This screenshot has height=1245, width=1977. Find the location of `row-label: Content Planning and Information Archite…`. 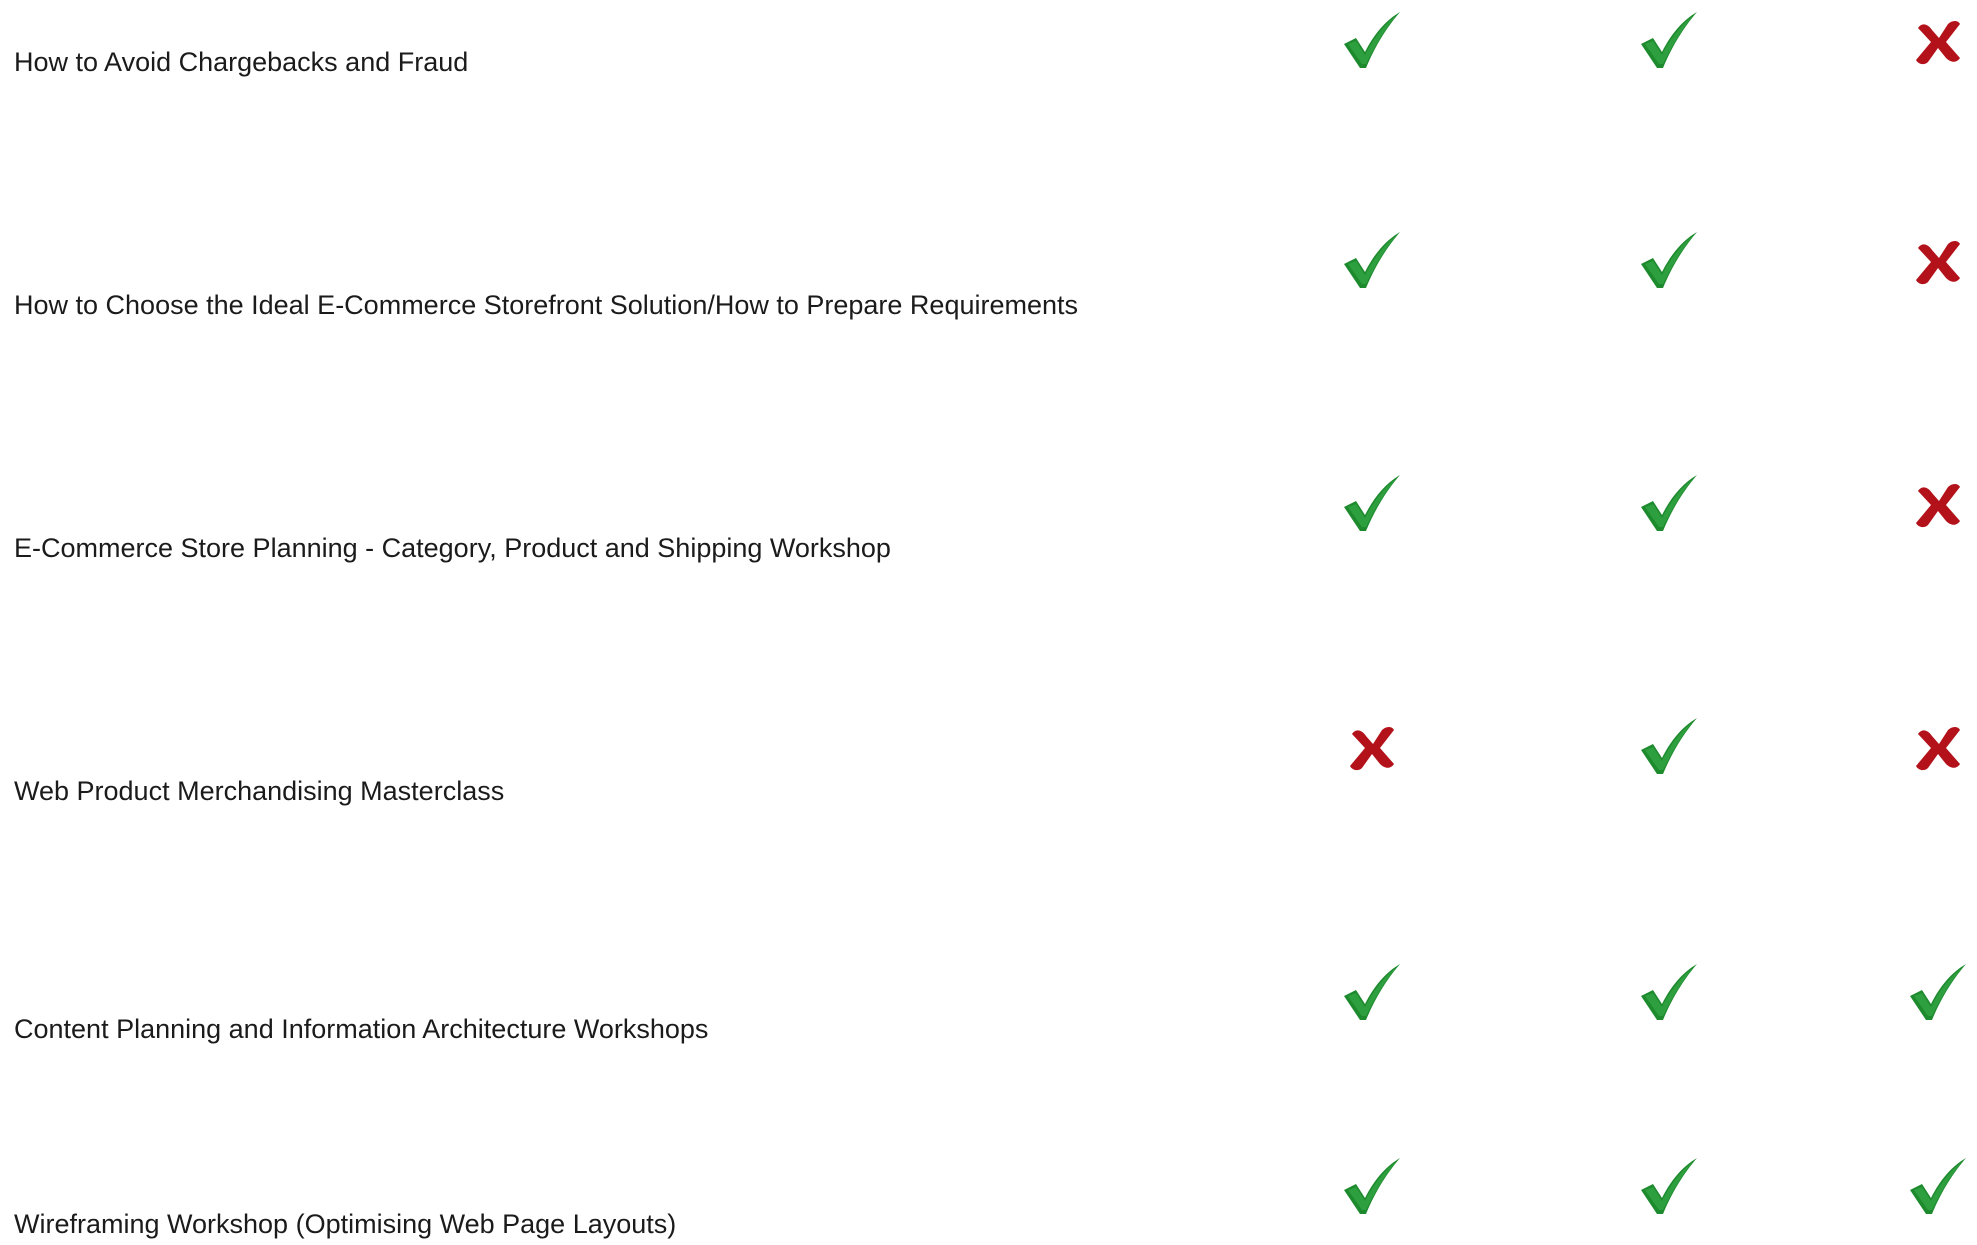

row-label: Content Planning and Information Archite… is located at coordinates (361, 1029).